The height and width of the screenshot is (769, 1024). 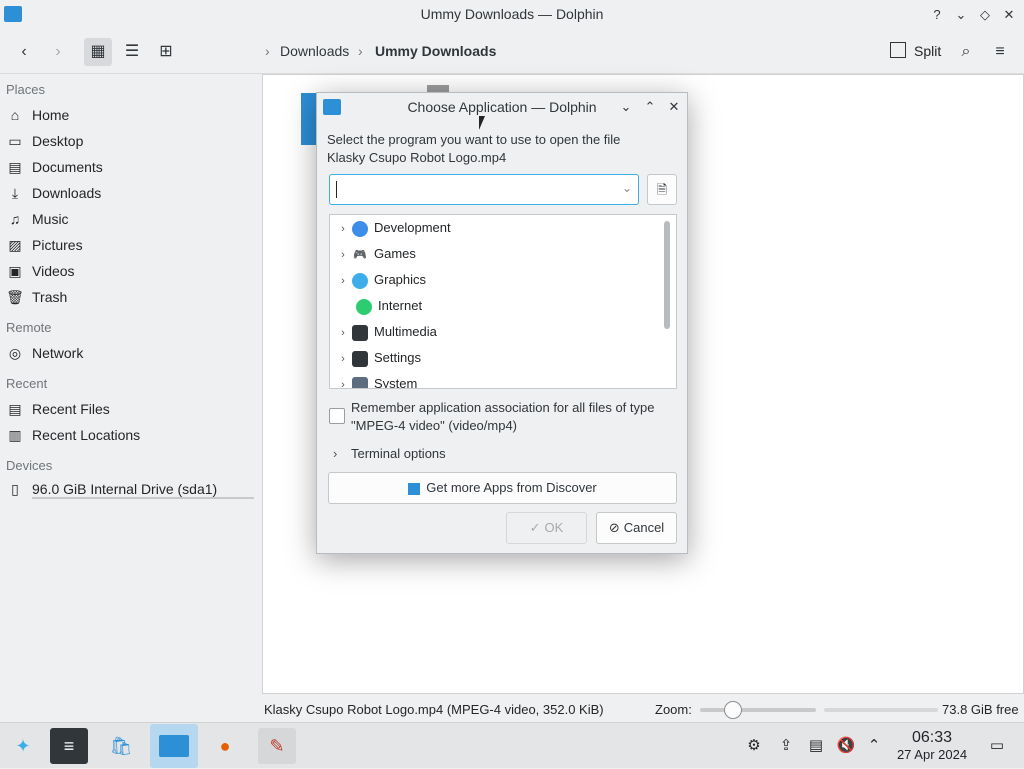 I want to click on terminal-expand-icon: ›, so click(x=335, y=454).